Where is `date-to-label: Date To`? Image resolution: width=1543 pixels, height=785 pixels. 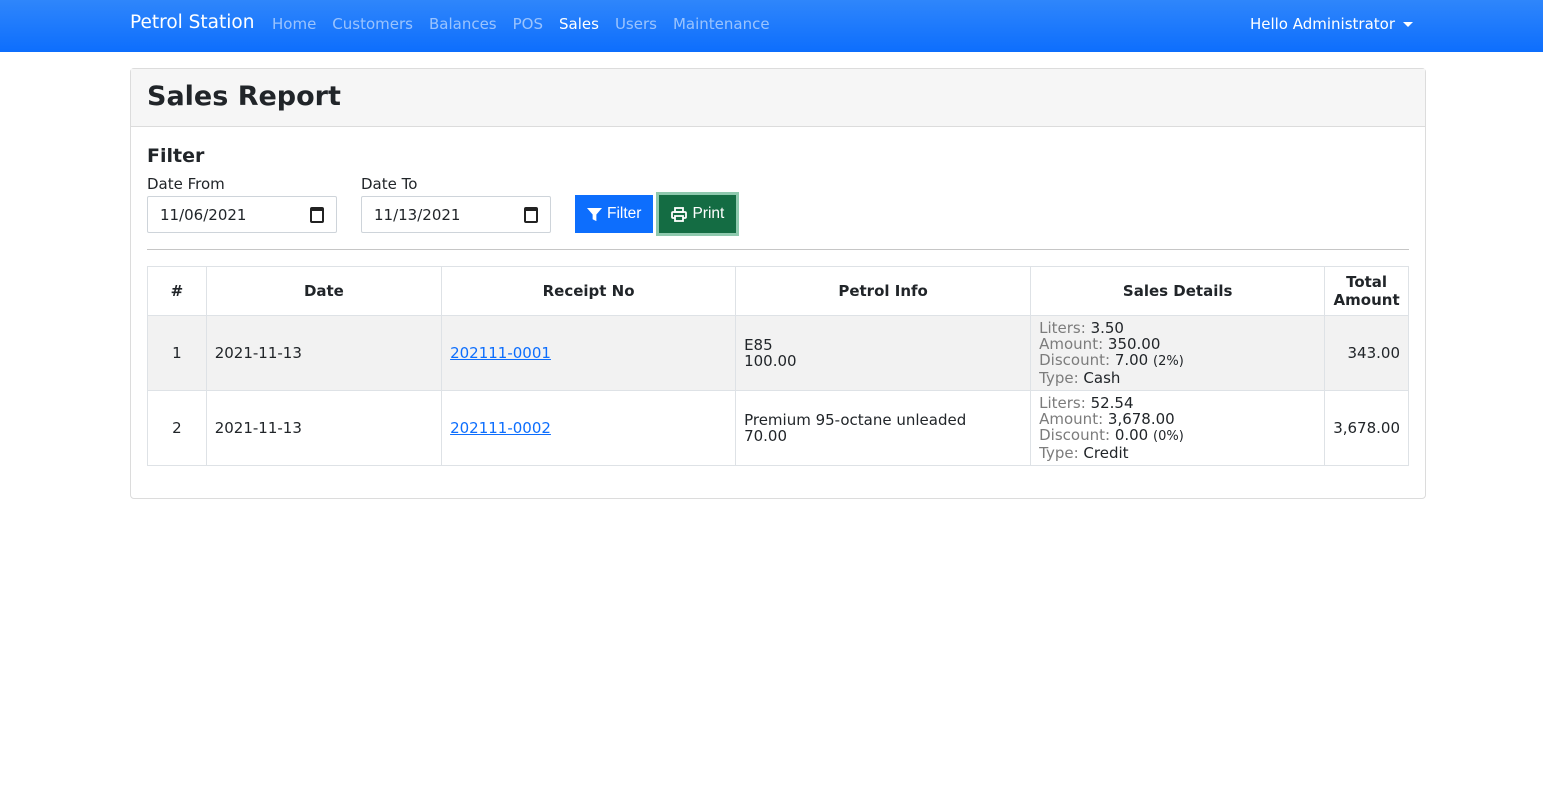 date-to-label: Date To is located at coordinates (389, 184).